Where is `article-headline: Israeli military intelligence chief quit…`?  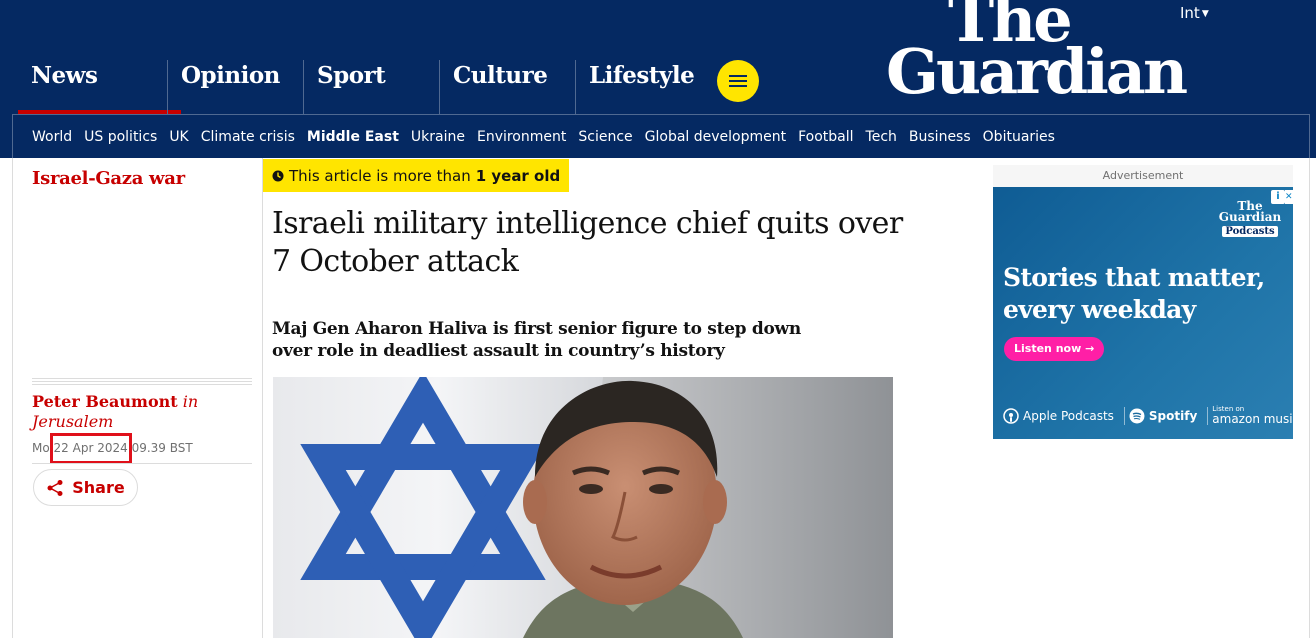 article-headline: Israeli military intelligence chief quit… is located at coordinates (587, 242).